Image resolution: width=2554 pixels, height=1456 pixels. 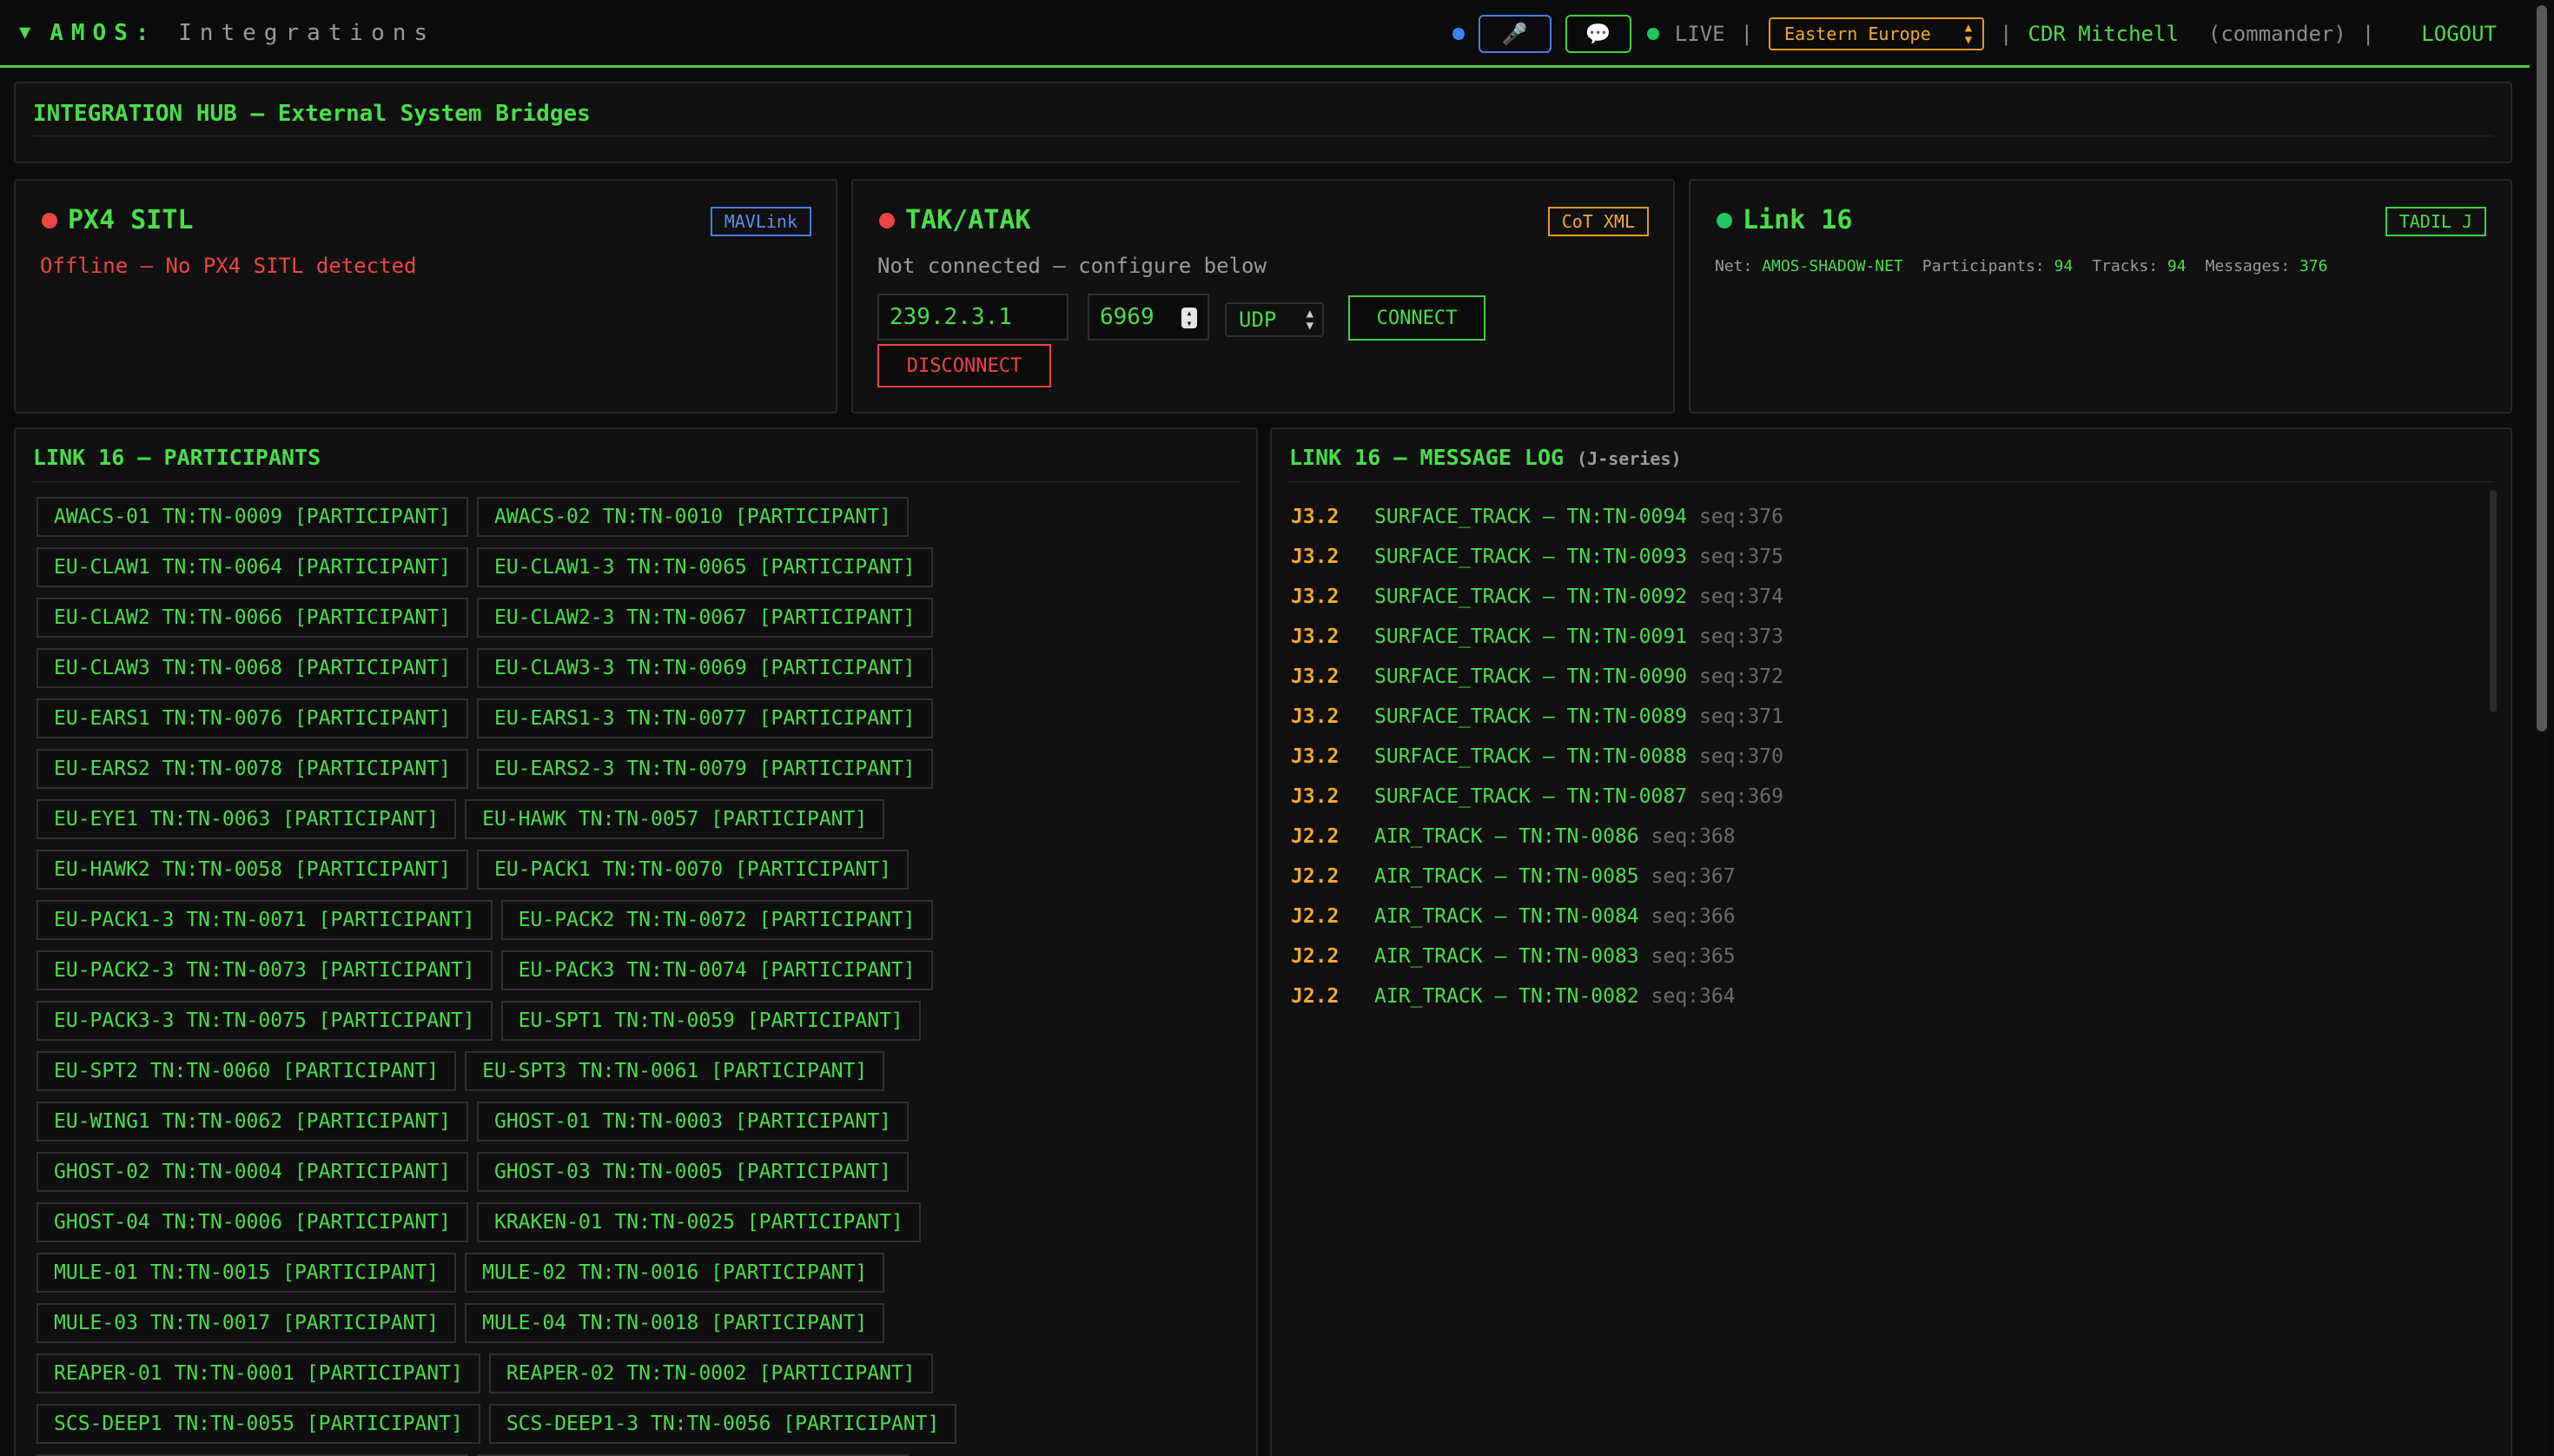 I want to click on logout-button: LOGOUT, so click(x=2459, y=34).